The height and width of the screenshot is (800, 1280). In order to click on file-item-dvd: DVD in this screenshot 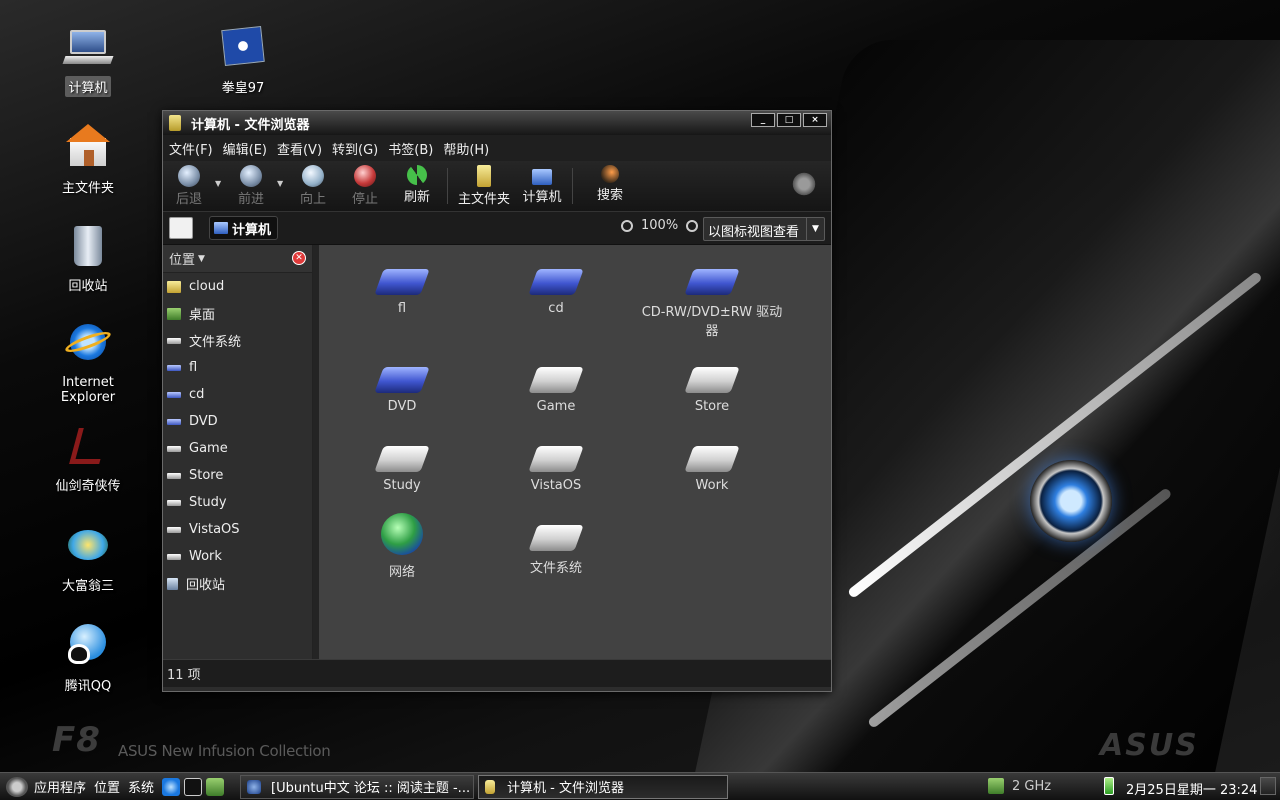, I will do `click(402, 390)`.